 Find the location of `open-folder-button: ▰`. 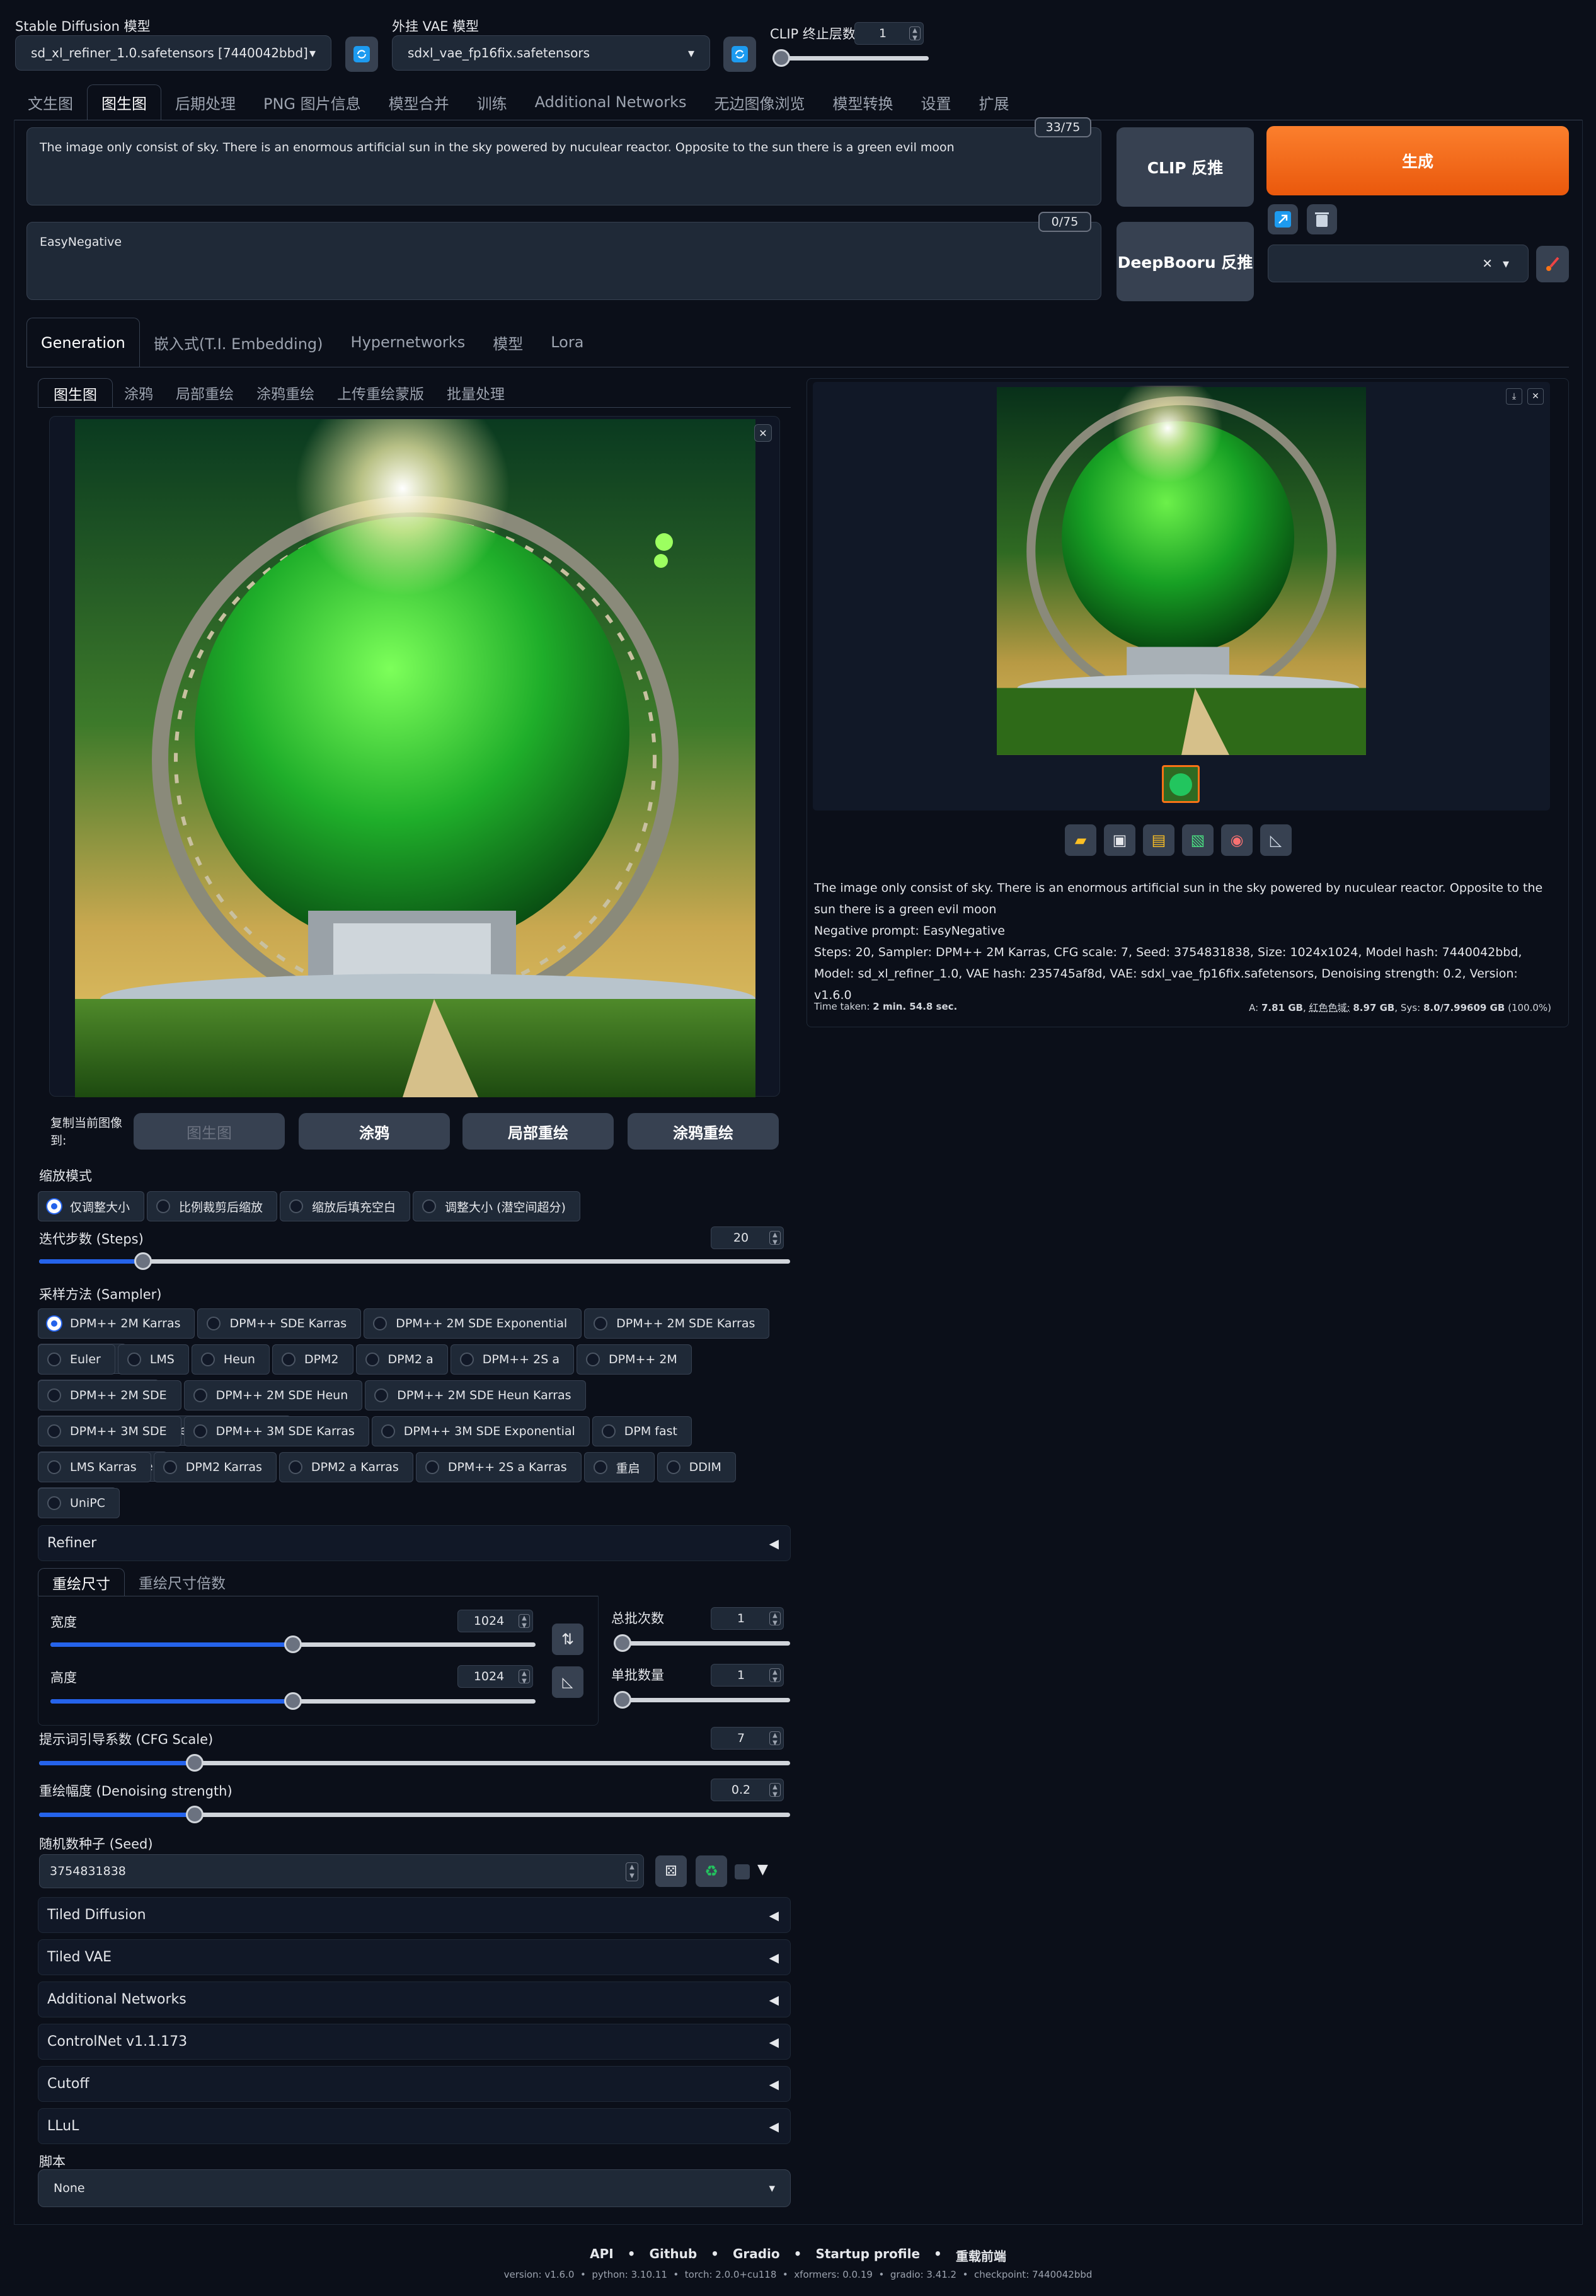

open-folder-button: ▰ is located at coordinates (1080, 840).